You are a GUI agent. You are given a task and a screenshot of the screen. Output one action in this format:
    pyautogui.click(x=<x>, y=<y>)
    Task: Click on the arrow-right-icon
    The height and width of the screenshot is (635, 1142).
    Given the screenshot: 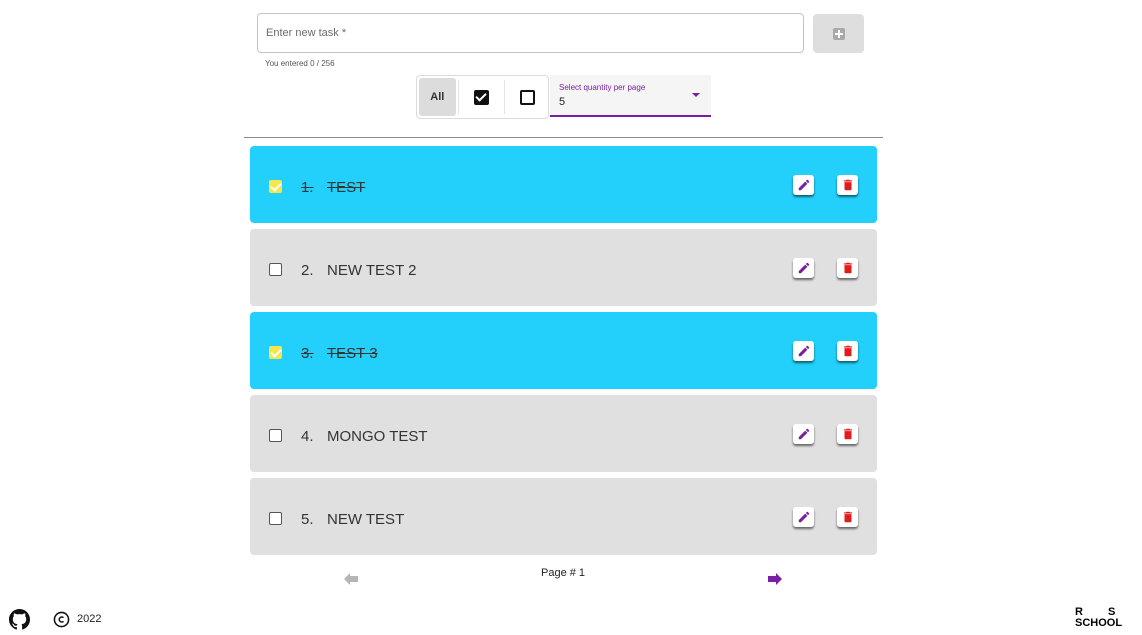 What is the action you would take?
    pyautogui.click(x=775, y=579)
    